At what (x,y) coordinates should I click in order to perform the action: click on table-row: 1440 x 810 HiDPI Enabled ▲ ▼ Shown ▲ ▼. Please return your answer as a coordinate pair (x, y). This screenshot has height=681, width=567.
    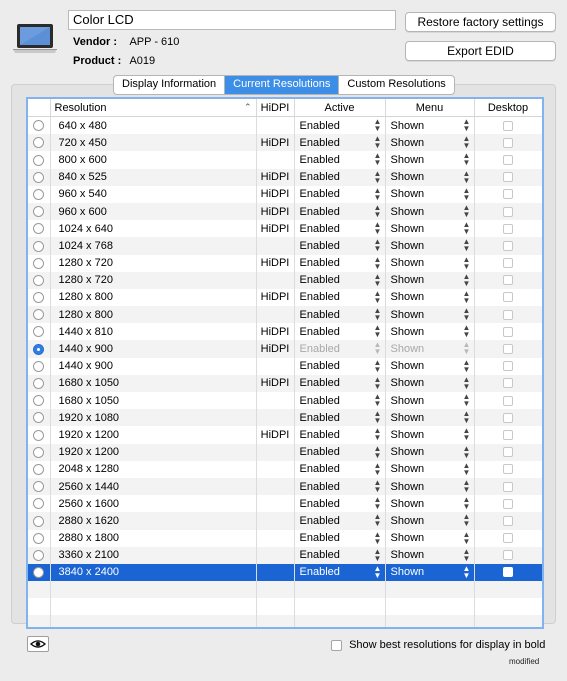
    Looking at the image, I should click on (285, 332).